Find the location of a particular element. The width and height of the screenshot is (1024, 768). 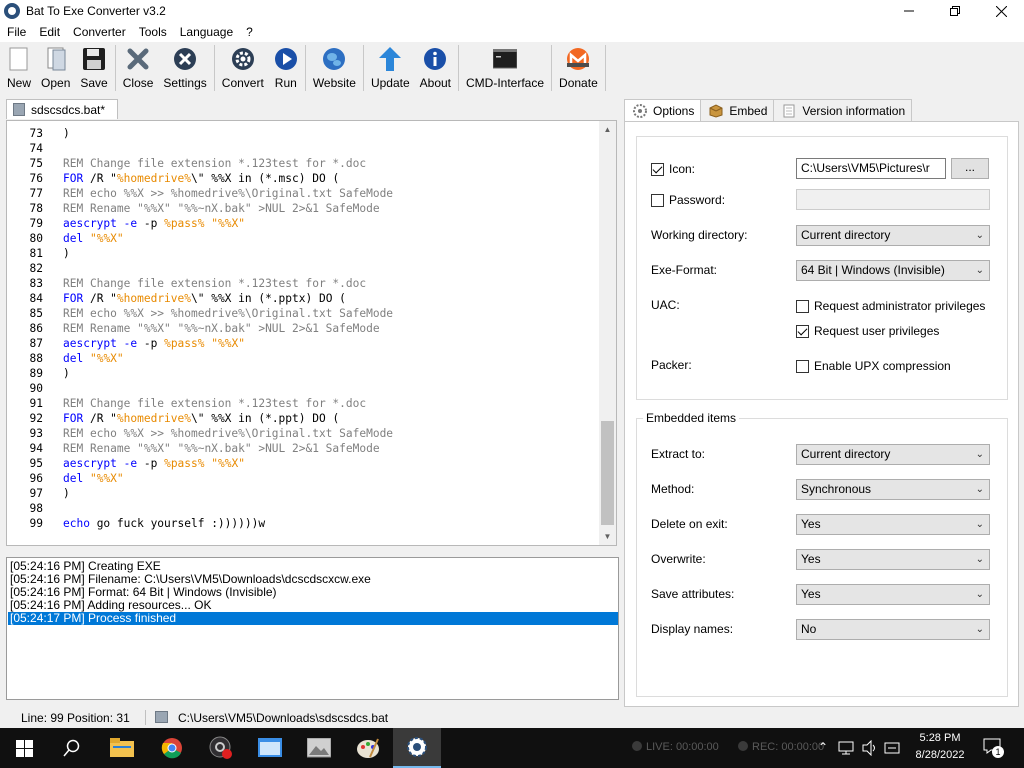

terminal-icon is located at coordinates (505, 59).